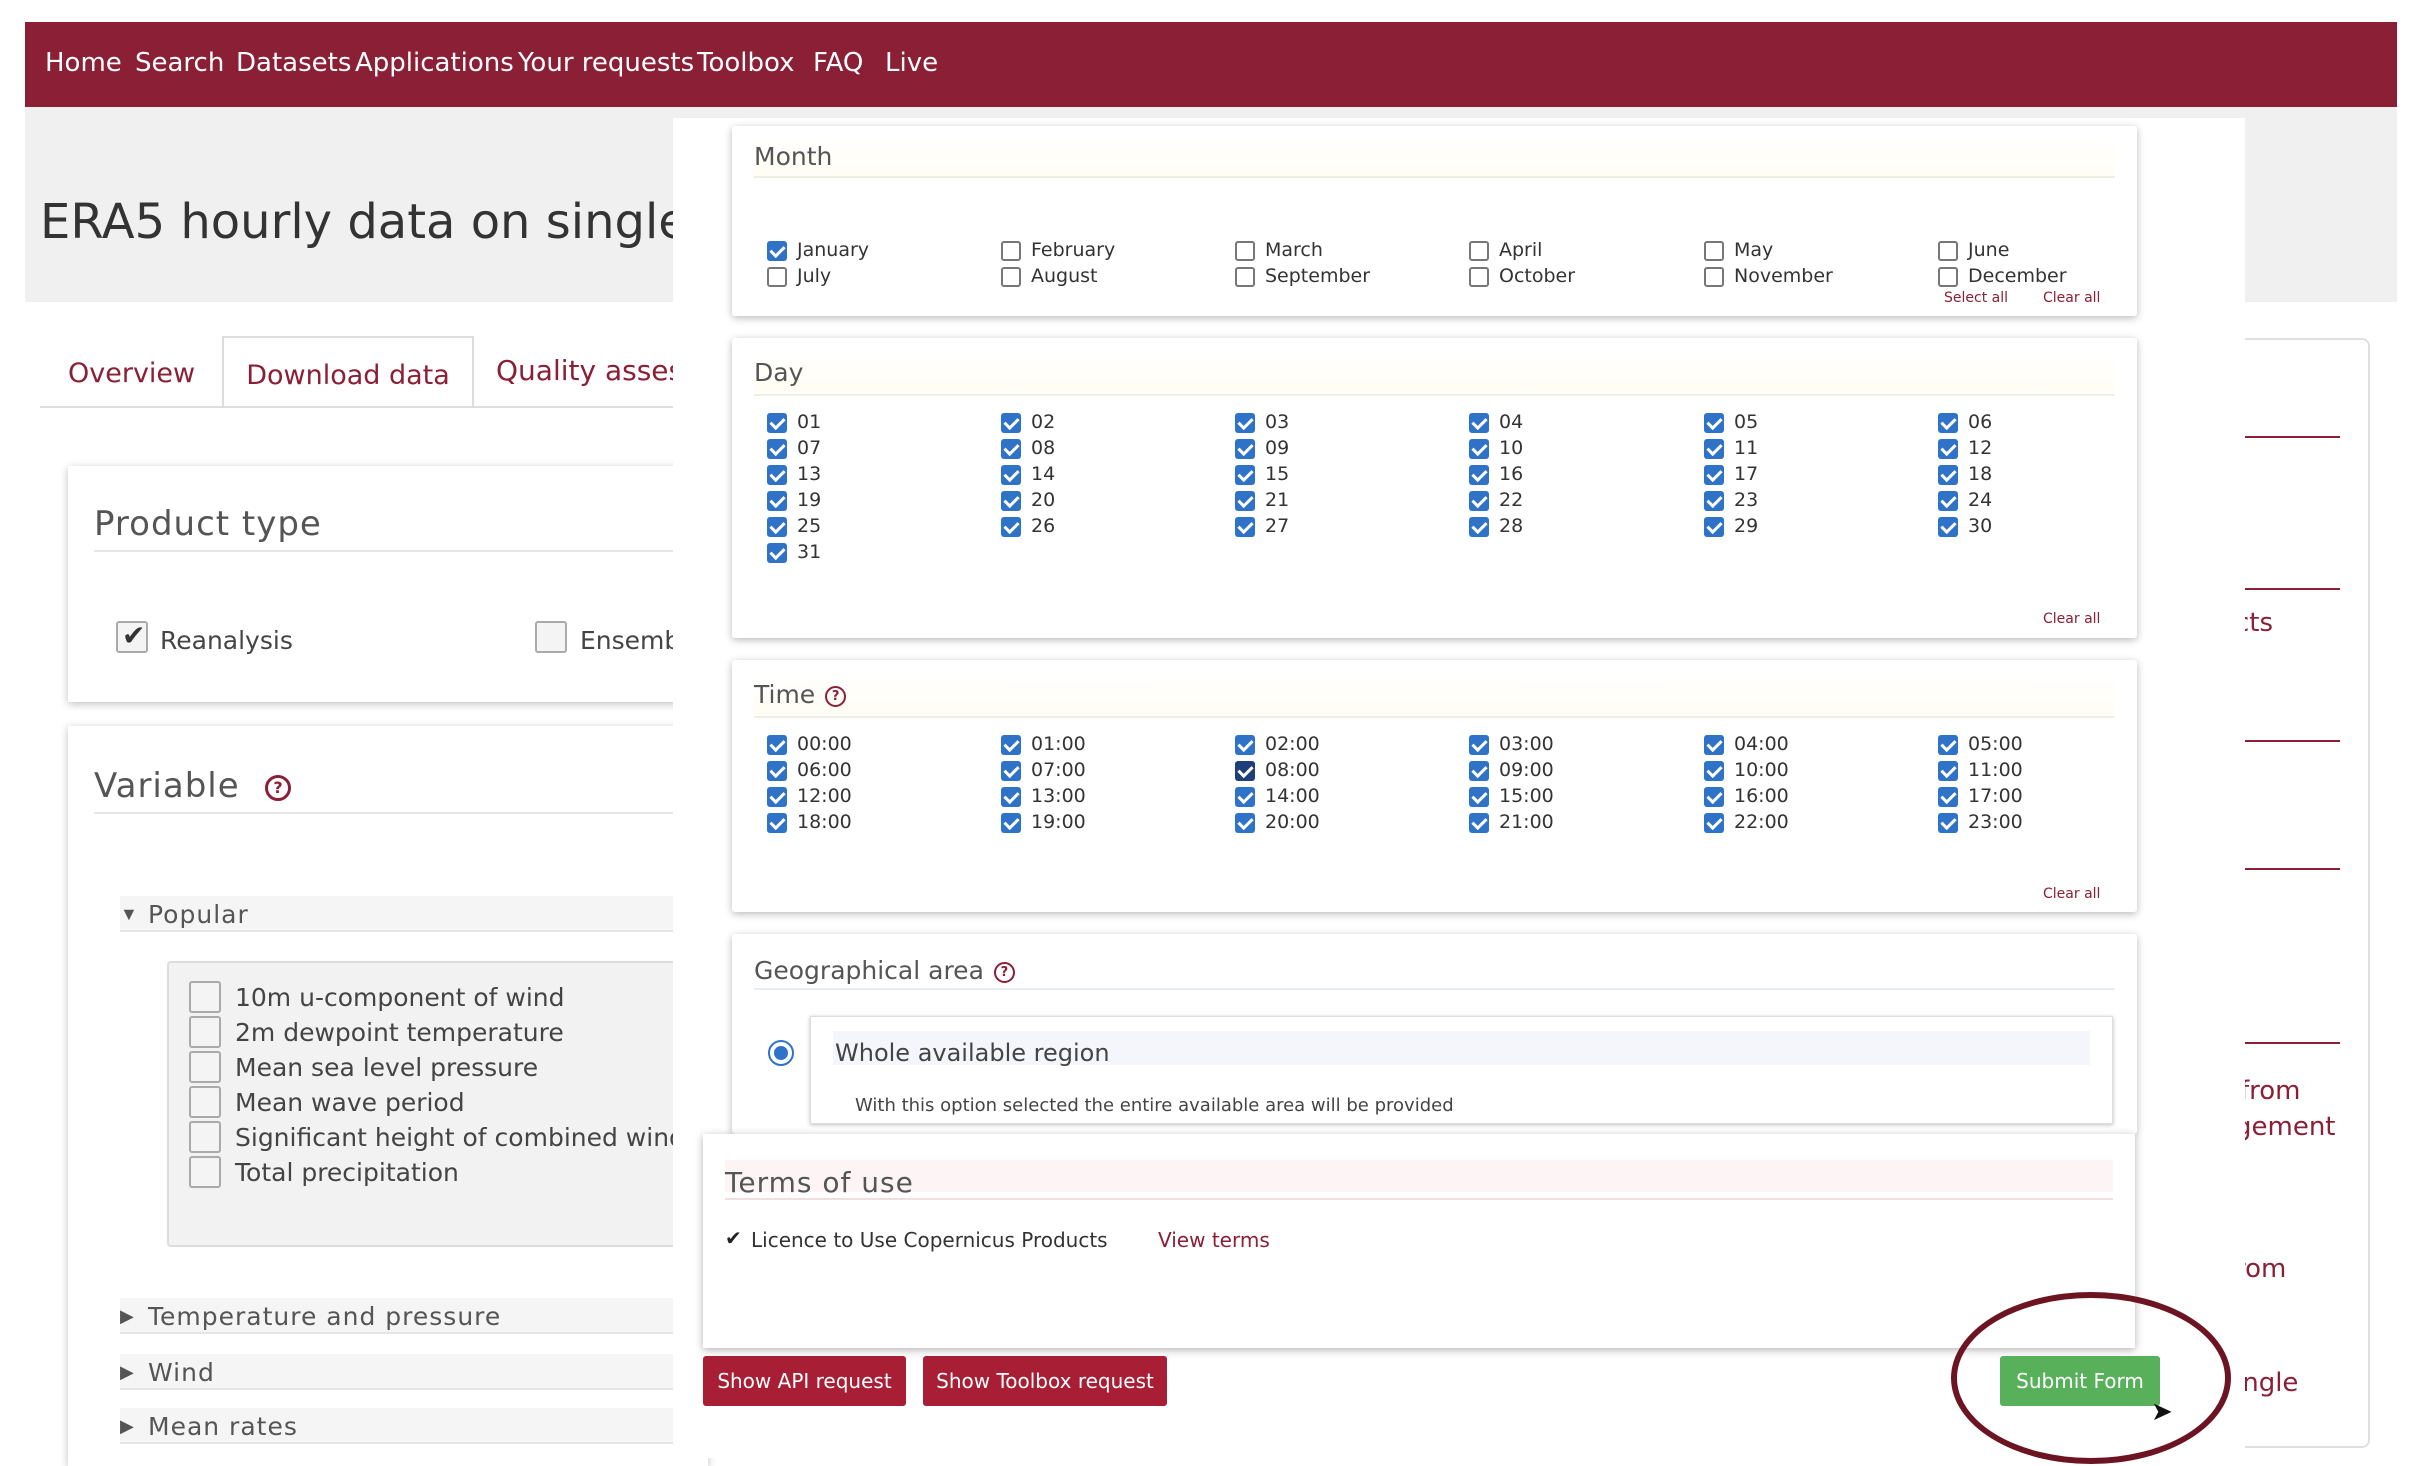 This screenshot has width=2416, height=1466. What do you see at coordinates (400, 1316) in the screenshot?
I see `group-temperature-pressure: ▶ Temperature and pressure` at bounding box center [400, 1316].